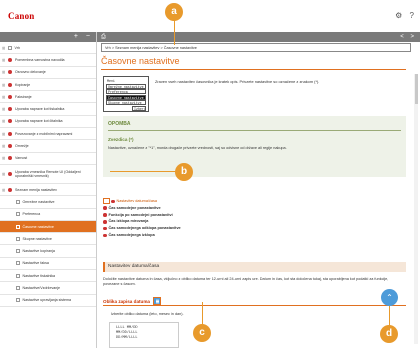 Image resolution: width=420 pixels, height=348 pixels. What do you see at coordinates (48, 288) in the screenshot?
I see `sidebar-item: Nastavitve/Vzdrževanje` at bounding box center [48, 288].